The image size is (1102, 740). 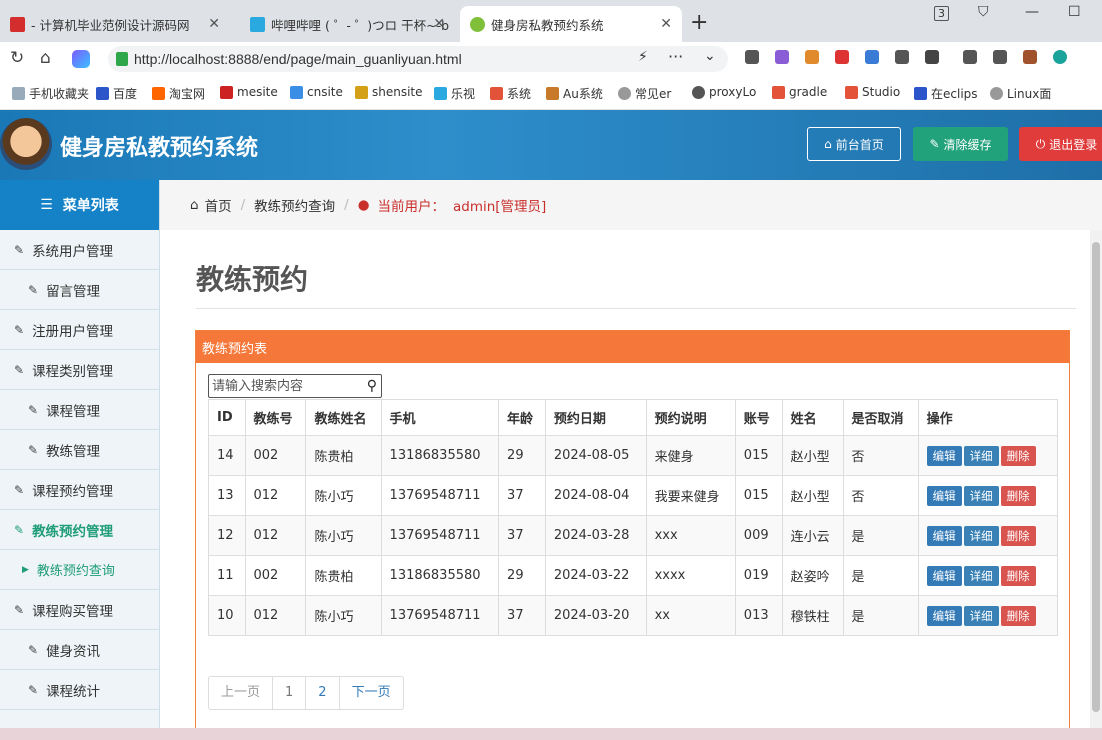 I want to click on page-1-button: 1, so click(x=290, y=693).